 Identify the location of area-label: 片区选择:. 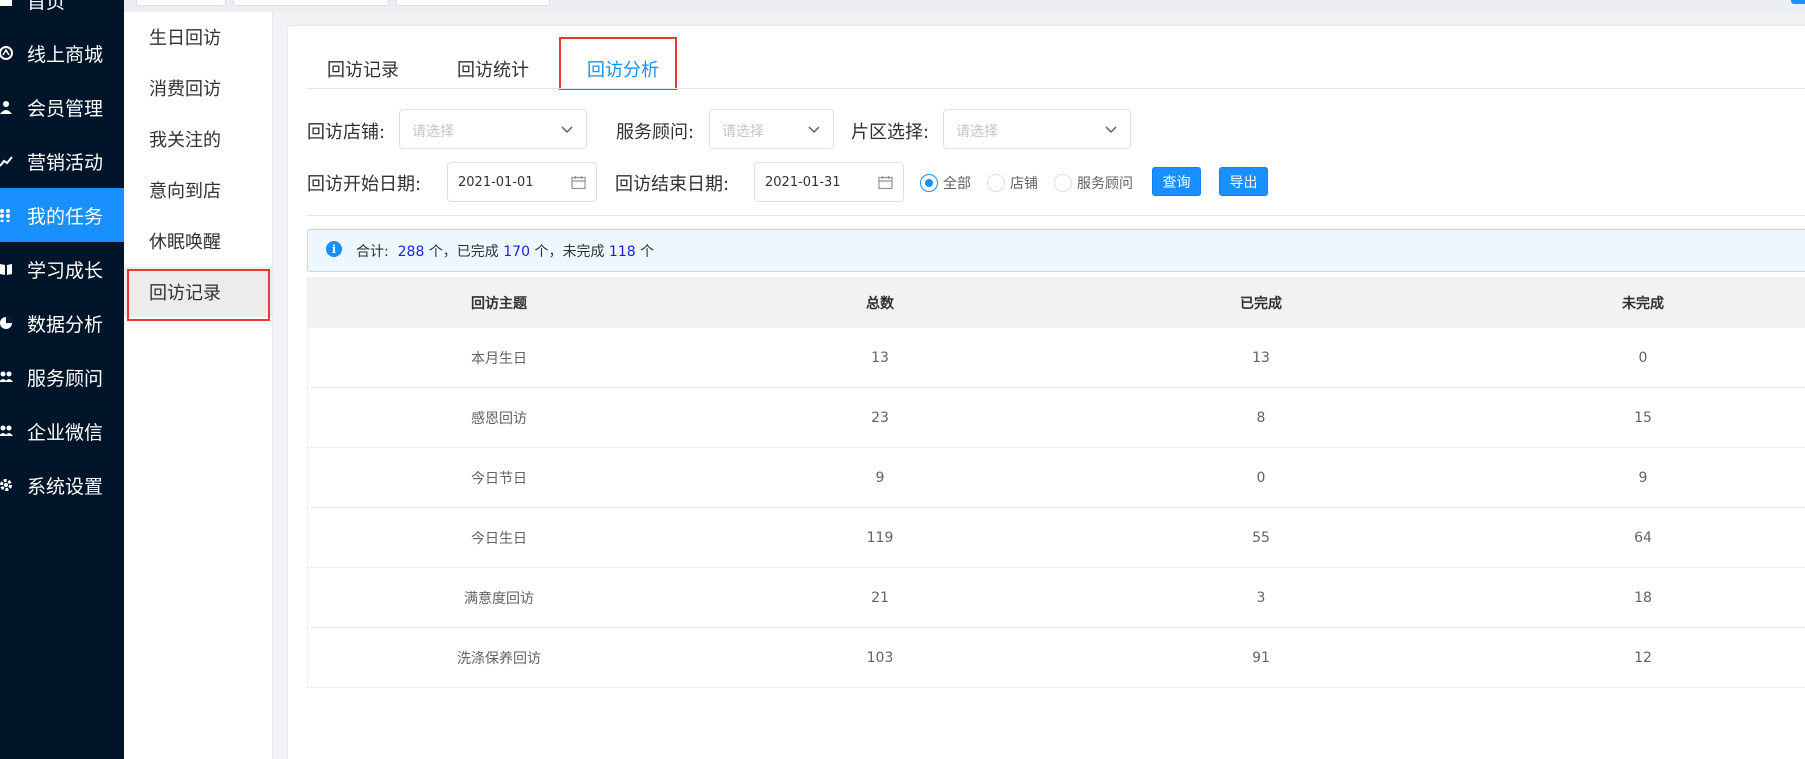
(890, 132).